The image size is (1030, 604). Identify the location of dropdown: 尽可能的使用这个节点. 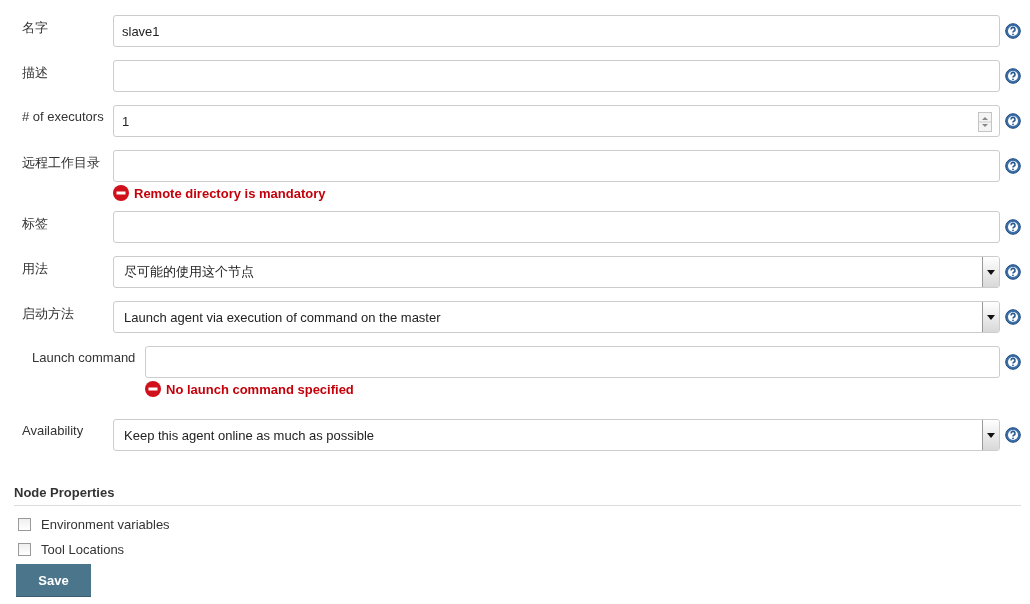
(556, 272).